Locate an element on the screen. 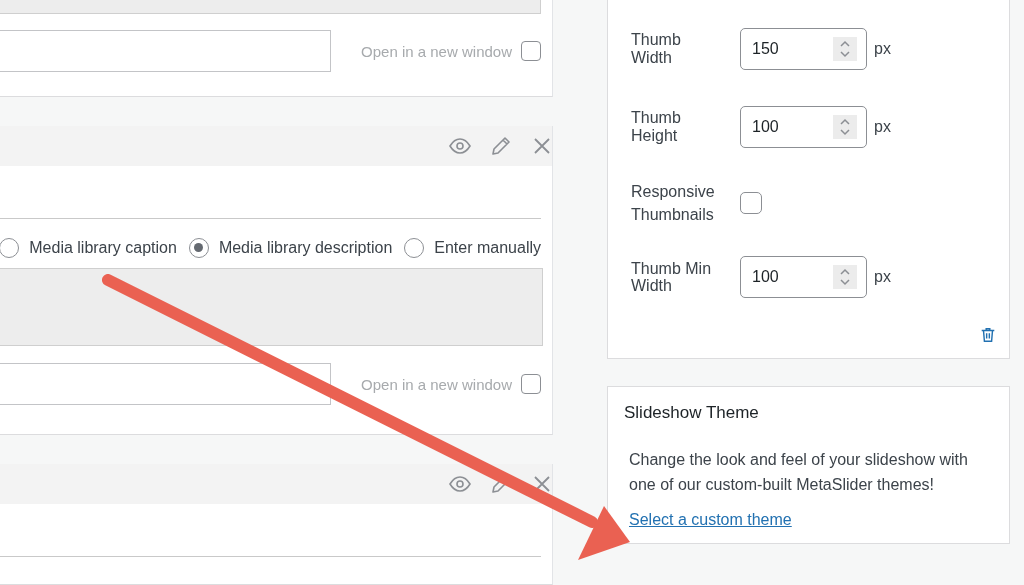 The width and height of the screenshot is (1024, 585). pencil-icon is located at coordinates (501, 146).